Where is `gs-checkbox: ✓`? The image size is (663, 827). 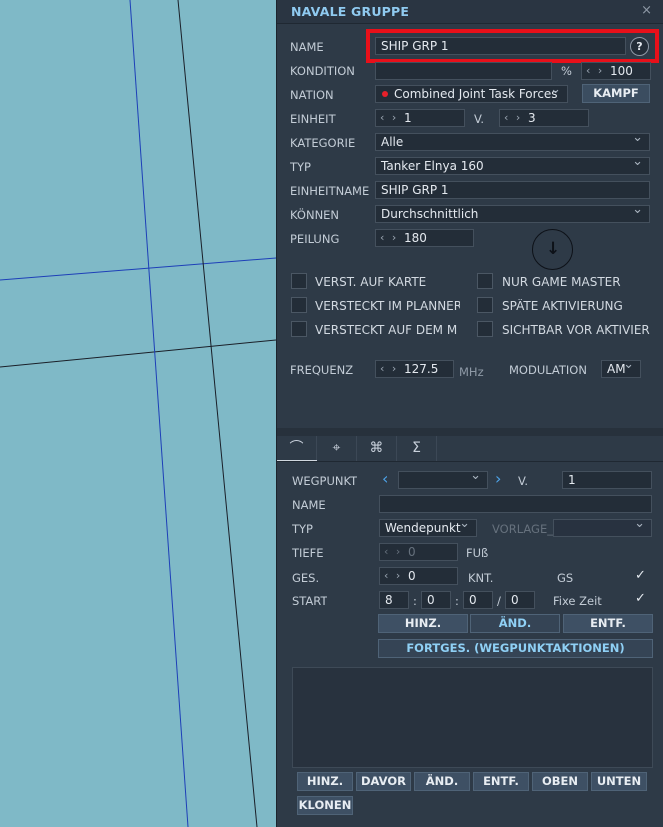 gs-checkbox: ✓ is located at coordinates (640, 575).